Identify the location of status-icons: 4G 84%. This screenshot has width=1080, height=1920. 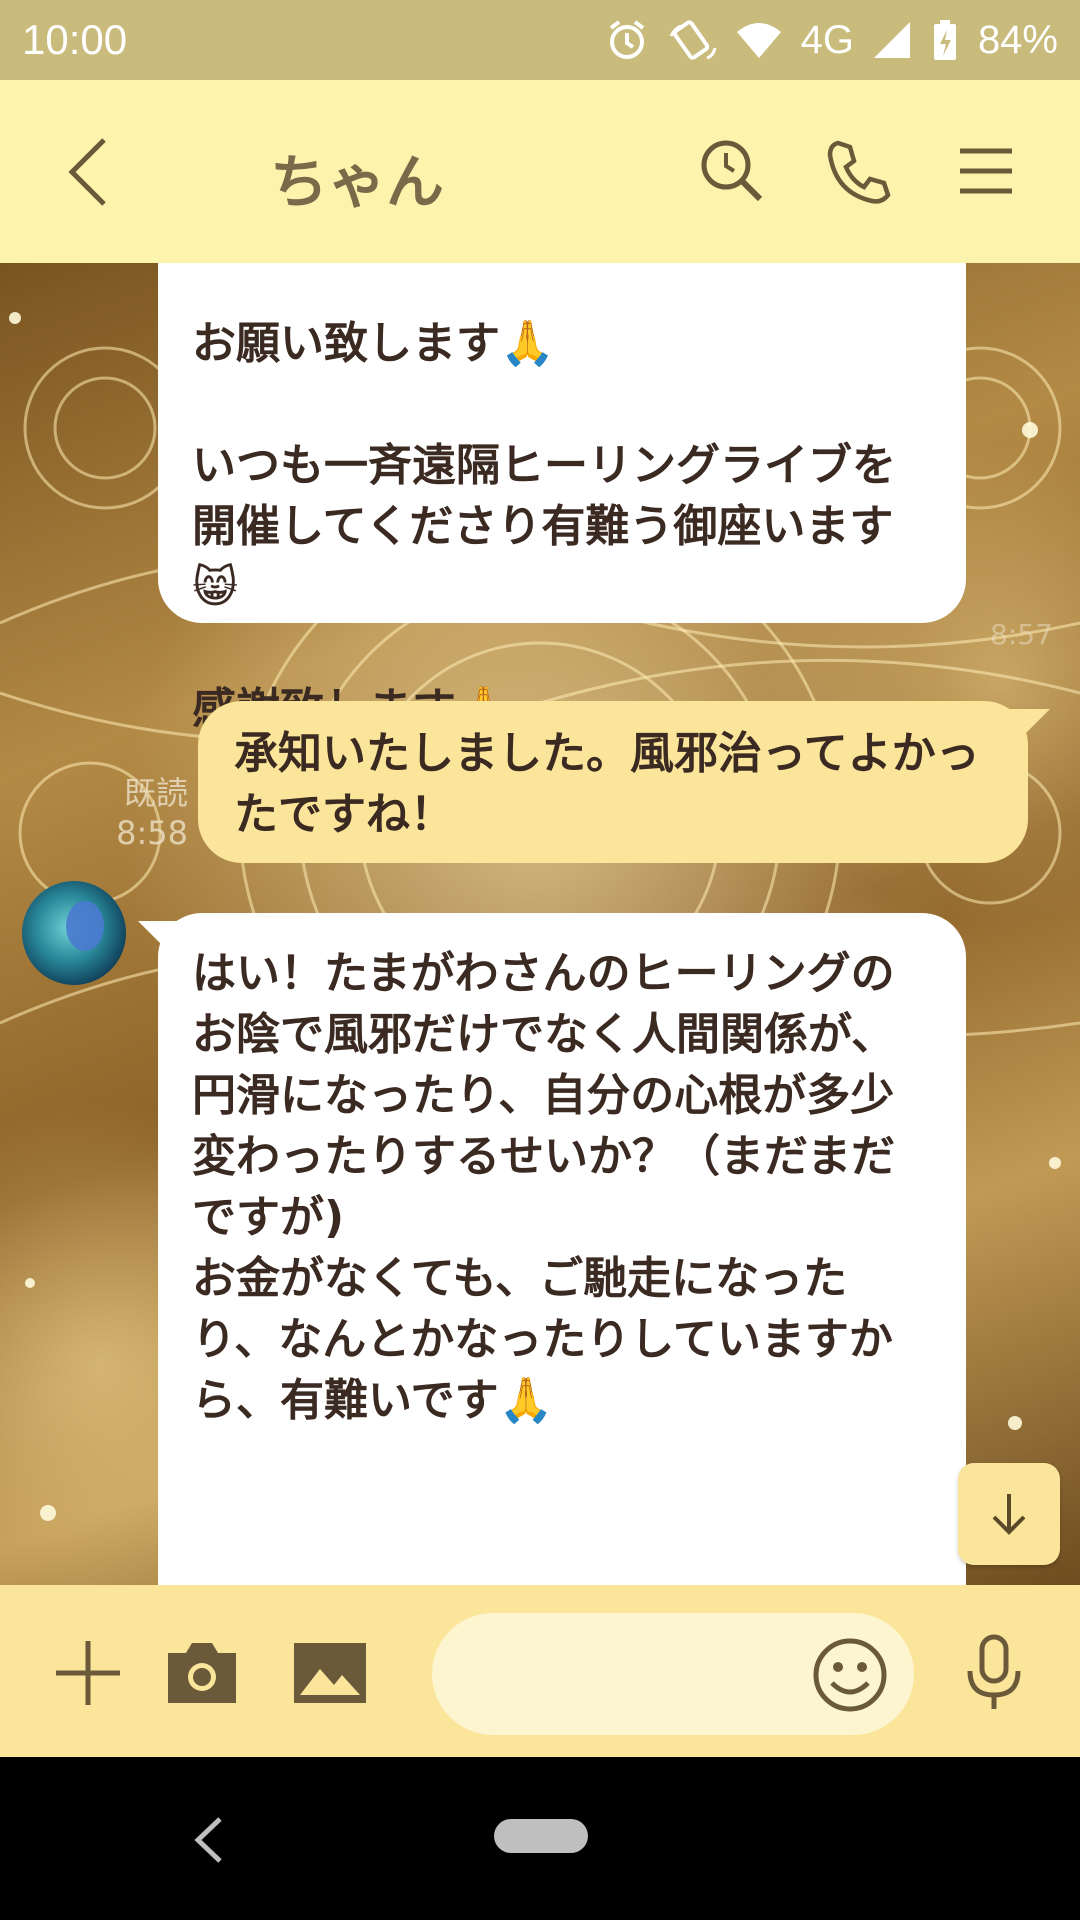
(831, 40).